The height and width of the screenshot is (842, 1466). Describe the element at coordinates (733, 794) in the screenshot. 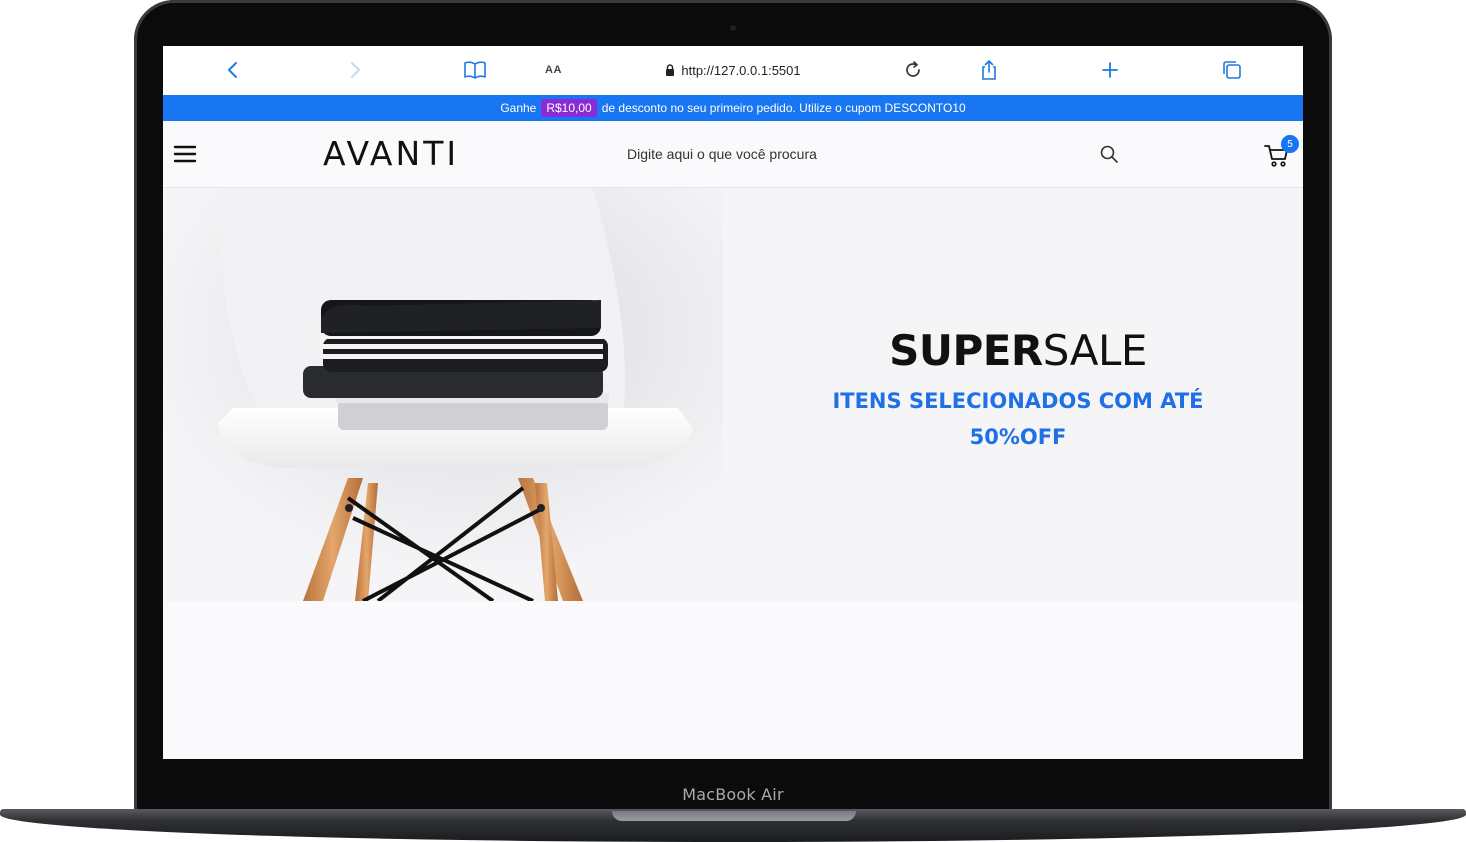

I see `device-model-label: MacBook Air` at that location.